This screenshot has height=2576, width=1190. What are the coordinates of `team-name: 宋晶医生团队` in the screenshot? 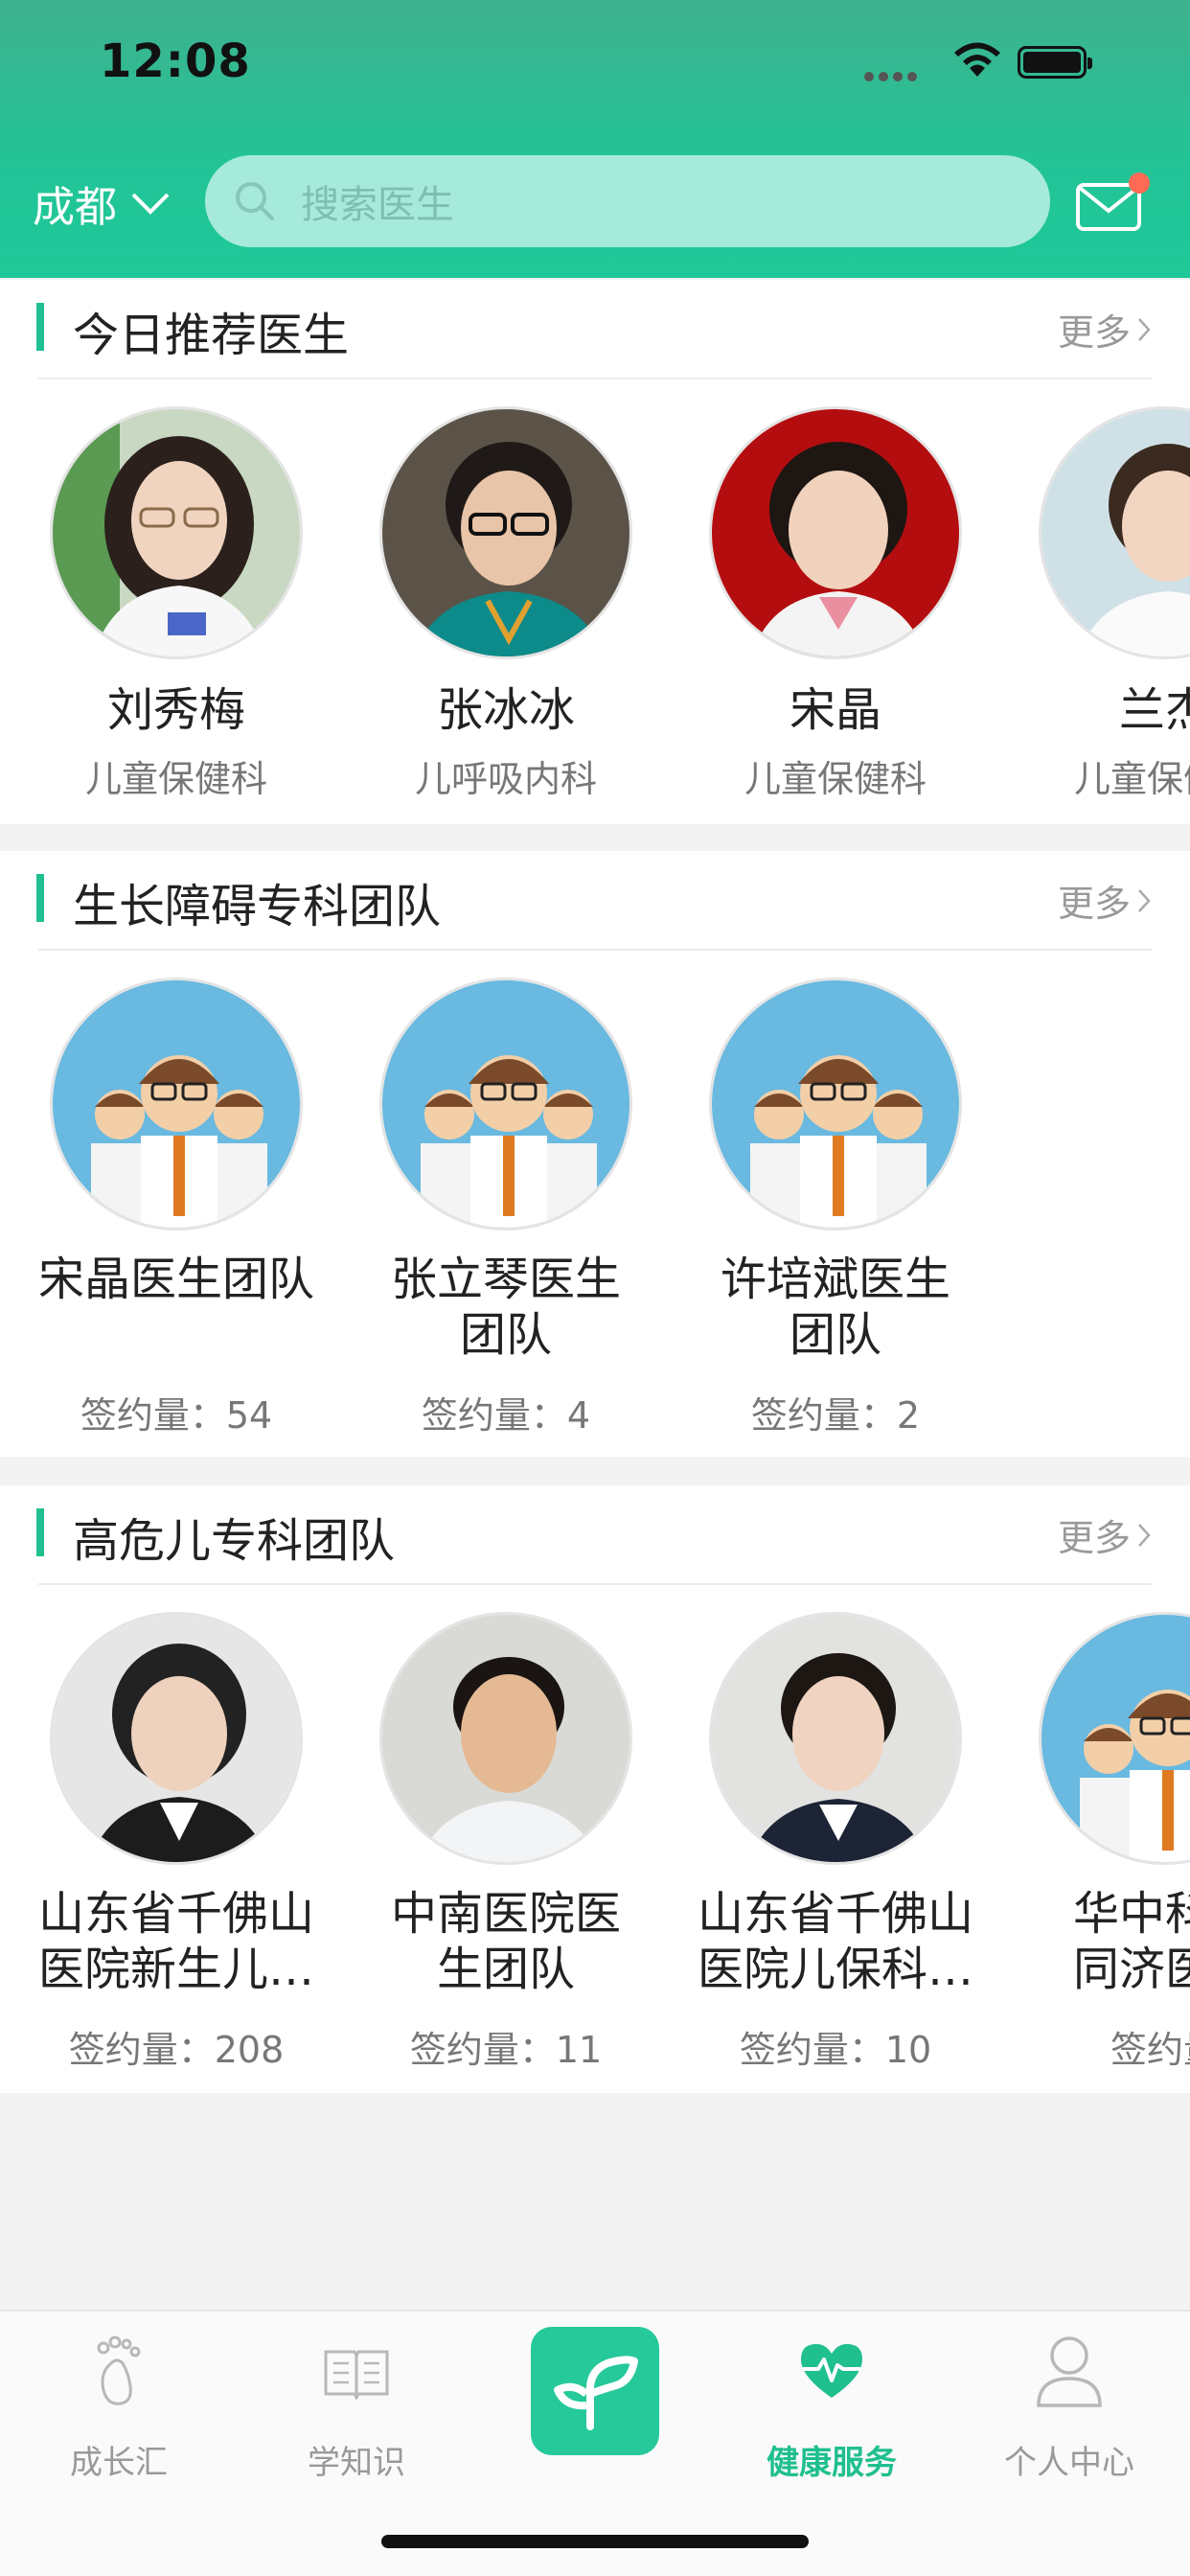 It's located at (175, 1279).